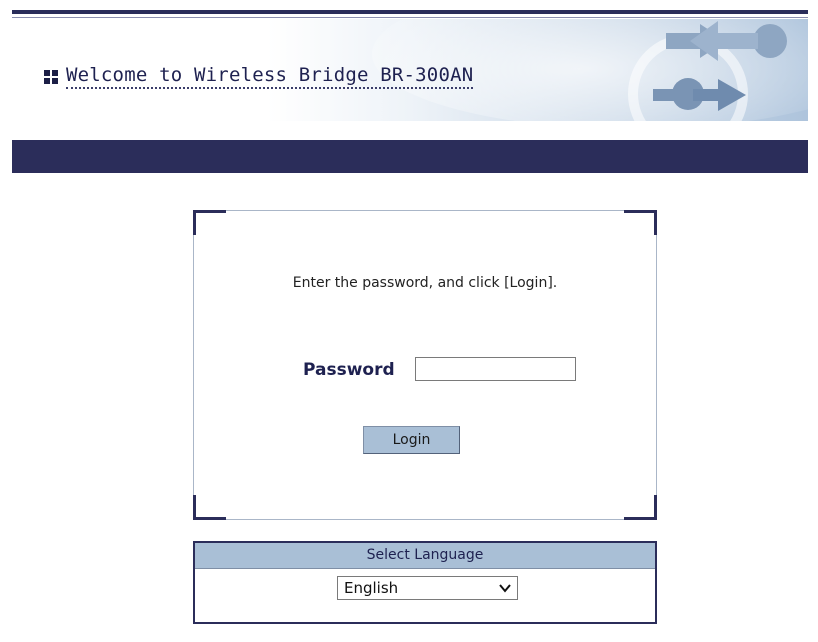 This screenshot has width=818, height=642. Describe the element at coordinates (410, 12) in the screenshot. I see `top-rule` at that location.